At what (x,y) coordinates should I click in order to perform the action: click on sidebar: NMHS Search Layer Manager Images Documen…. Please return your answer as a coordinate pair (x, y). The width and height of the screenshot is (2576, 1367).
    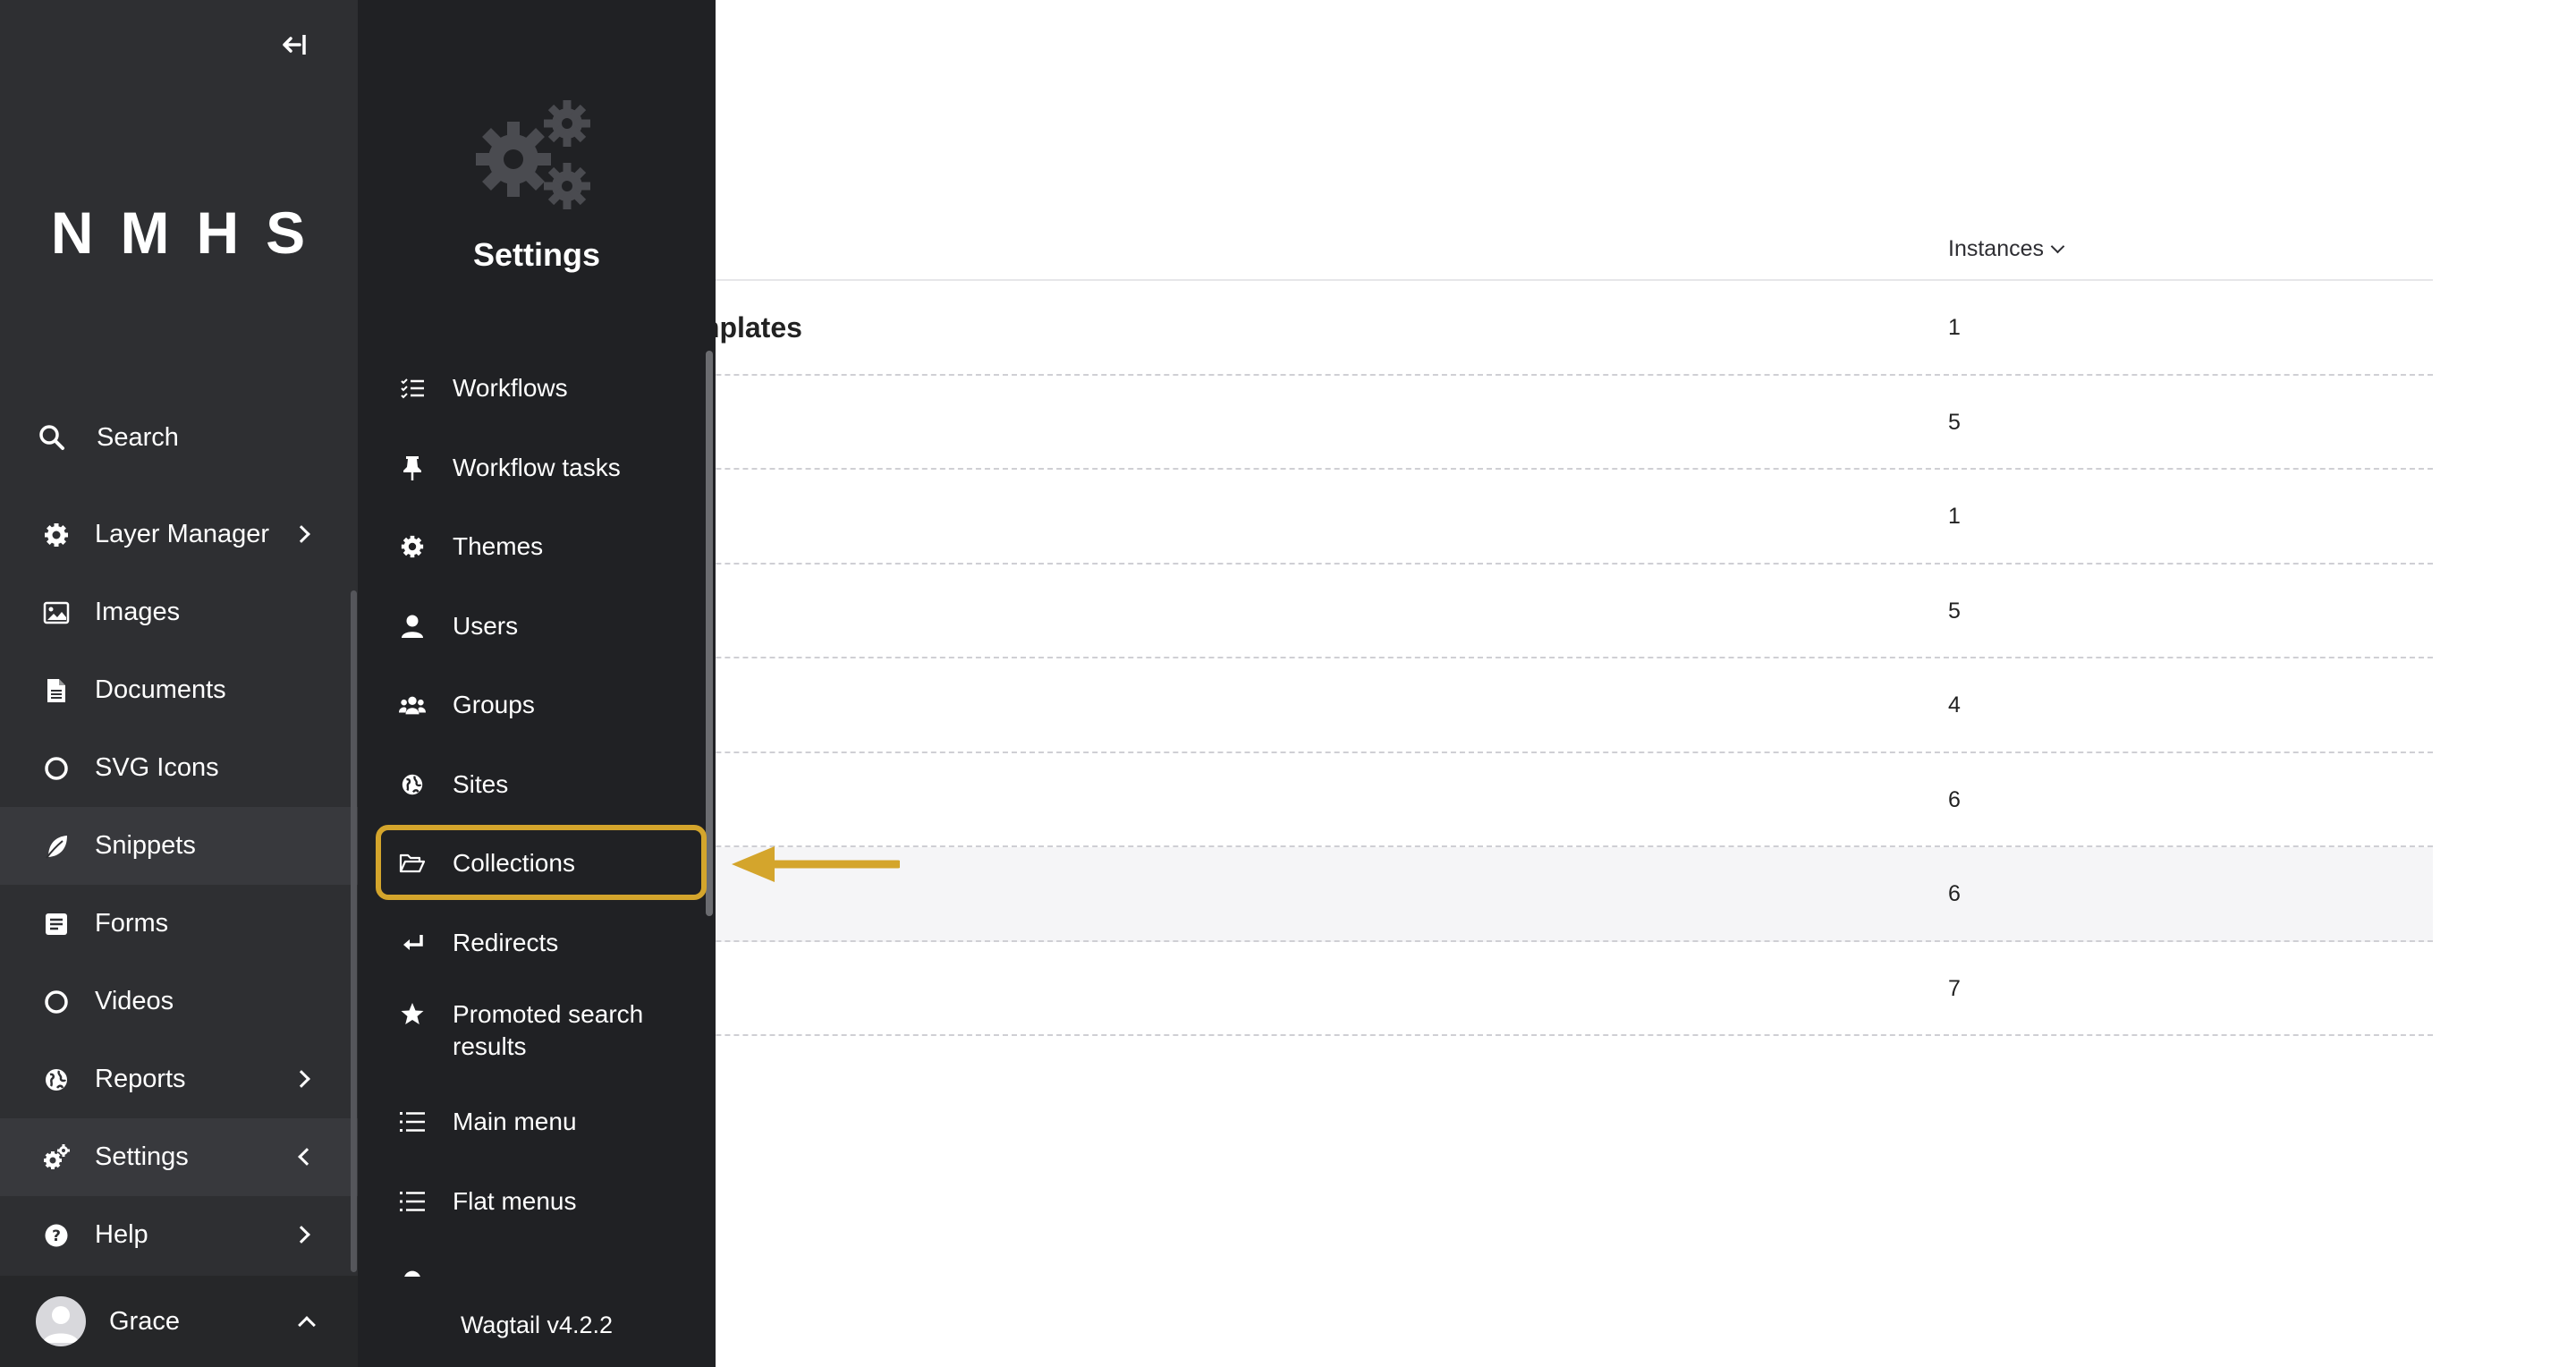
    Looking at the image, I should click on (179, 683).